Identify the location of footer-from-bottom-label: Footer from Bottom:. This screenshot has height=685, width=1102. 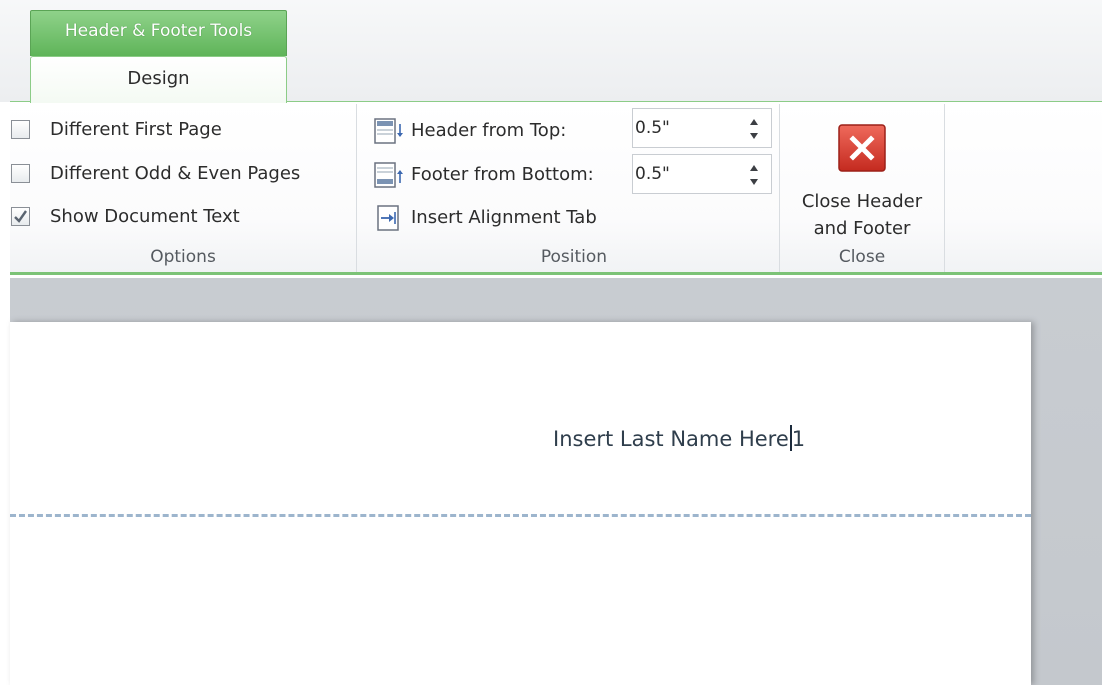
(502, 174).